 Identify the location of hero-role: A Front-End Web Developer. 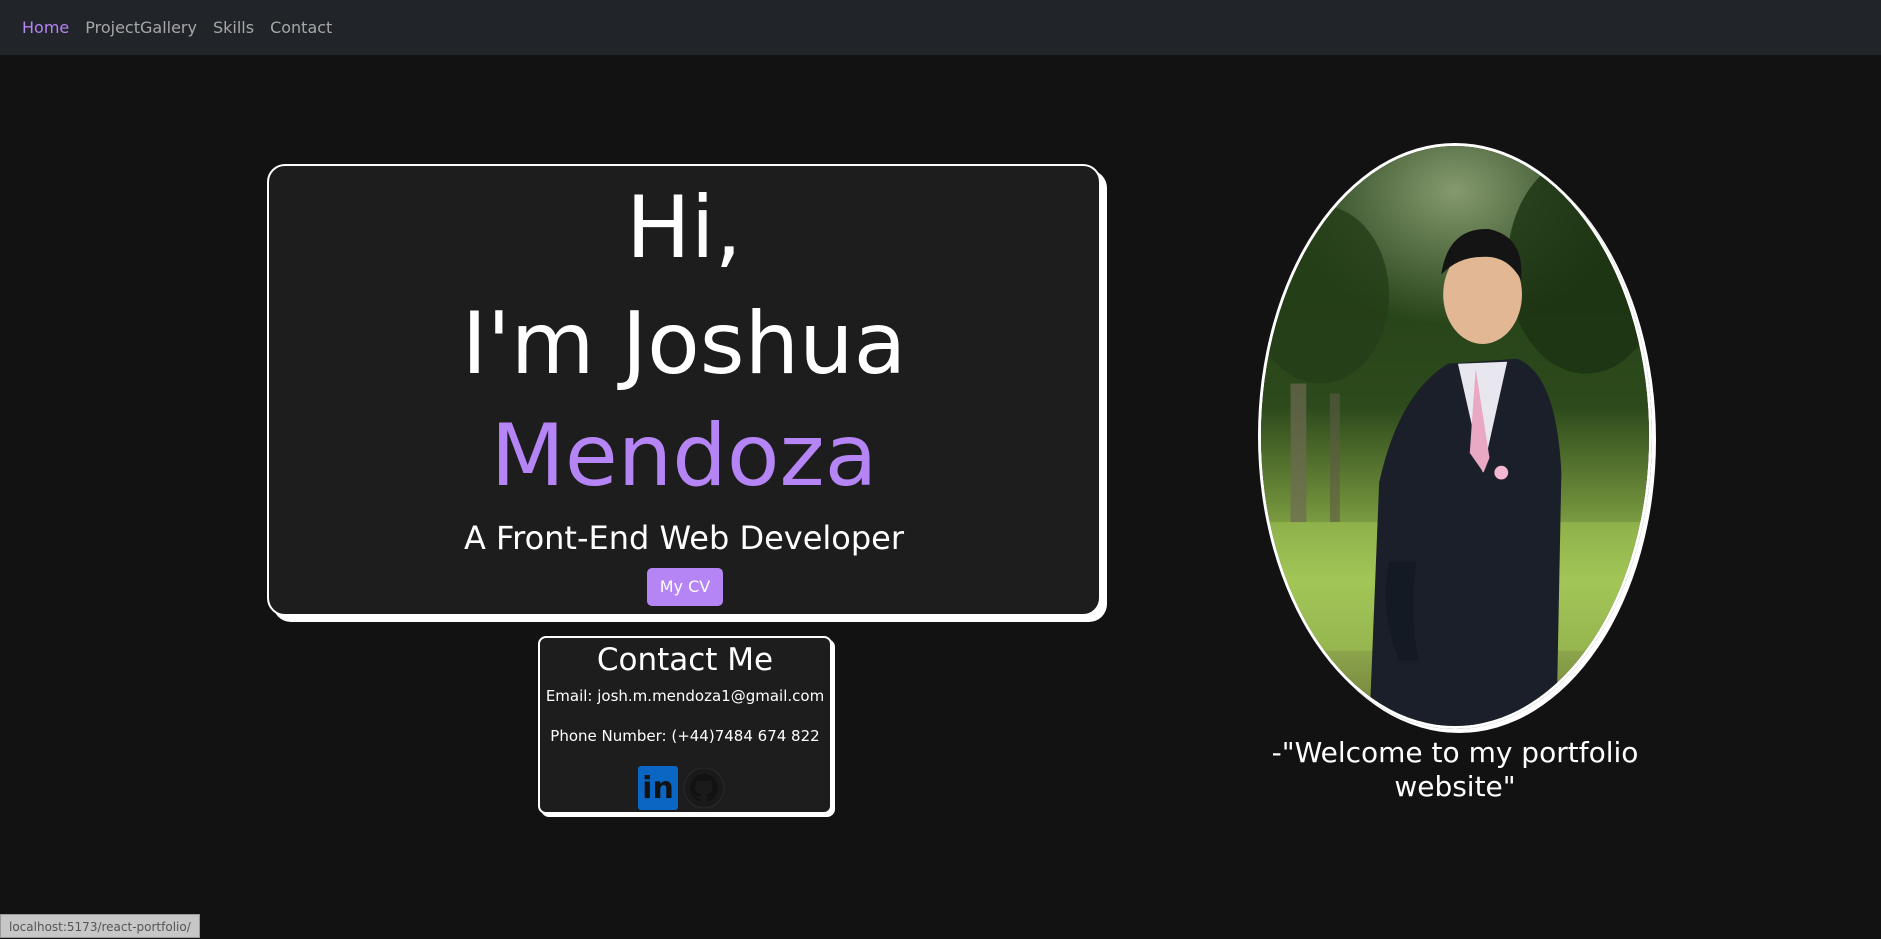
(684, 538).